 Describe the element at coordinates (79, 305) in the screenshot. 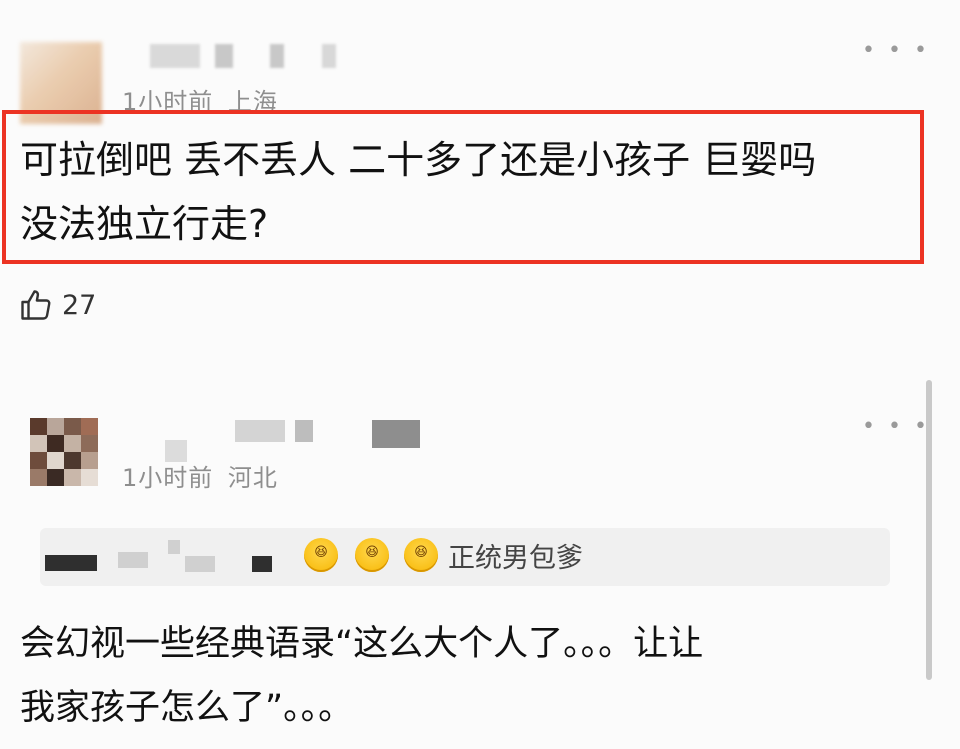

I see `like-count: 27` at that location.